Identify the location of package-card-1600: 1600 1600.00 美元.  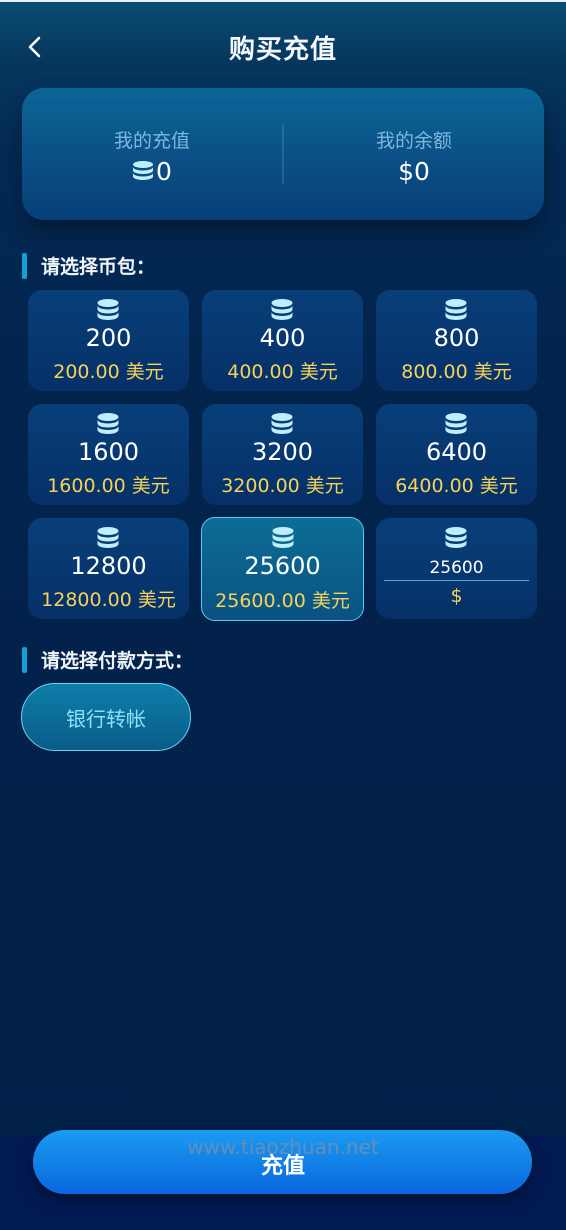
(108, 454).